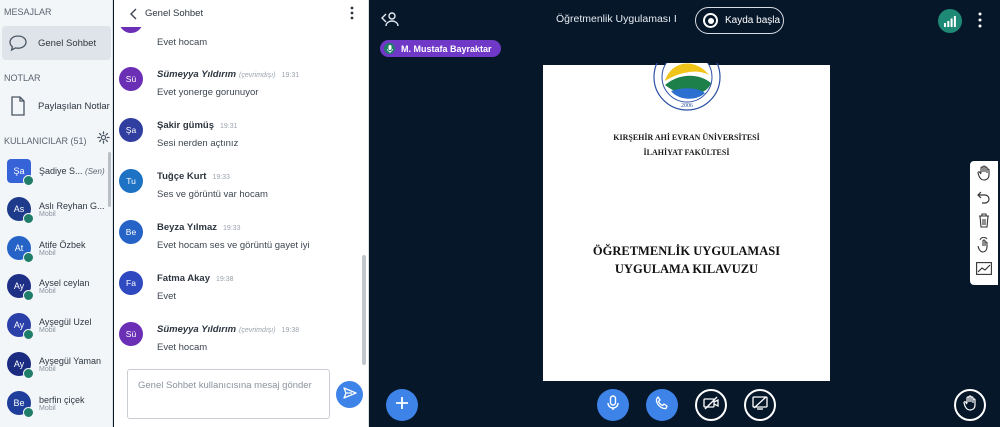 This screenshot has width=1000, height=427. I want to click on svg-text: 2006, so click(687, 106).